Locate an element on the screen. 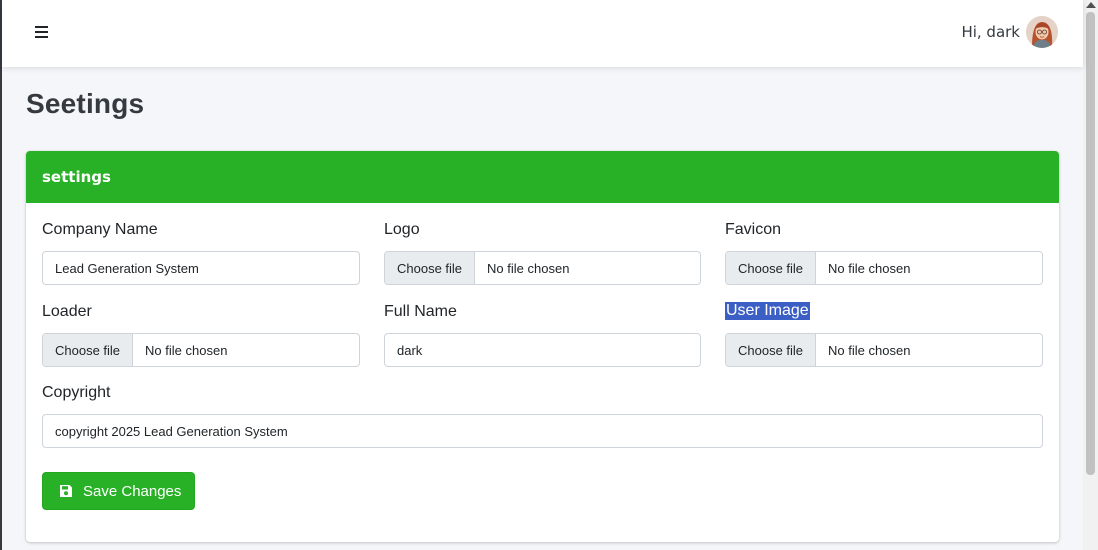 Image resolution: width=1098 pixels, height=550 pixels. save-changes-label: Save Changes is located at coordinates (132, 491).